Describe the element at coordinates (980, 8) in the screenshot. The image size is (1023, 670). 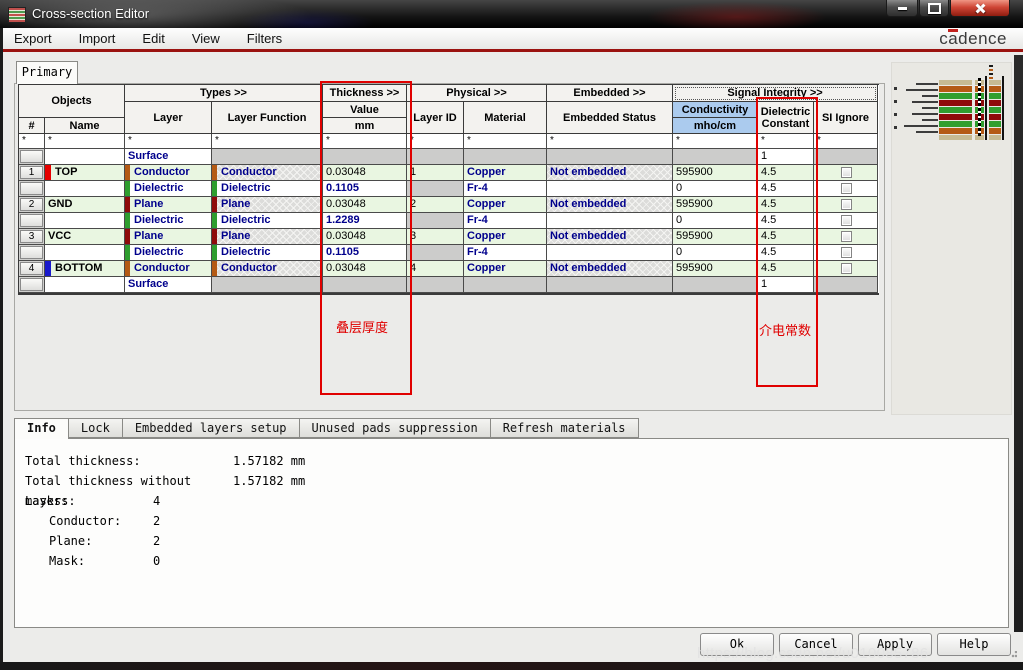
I see `close-button` at that location.